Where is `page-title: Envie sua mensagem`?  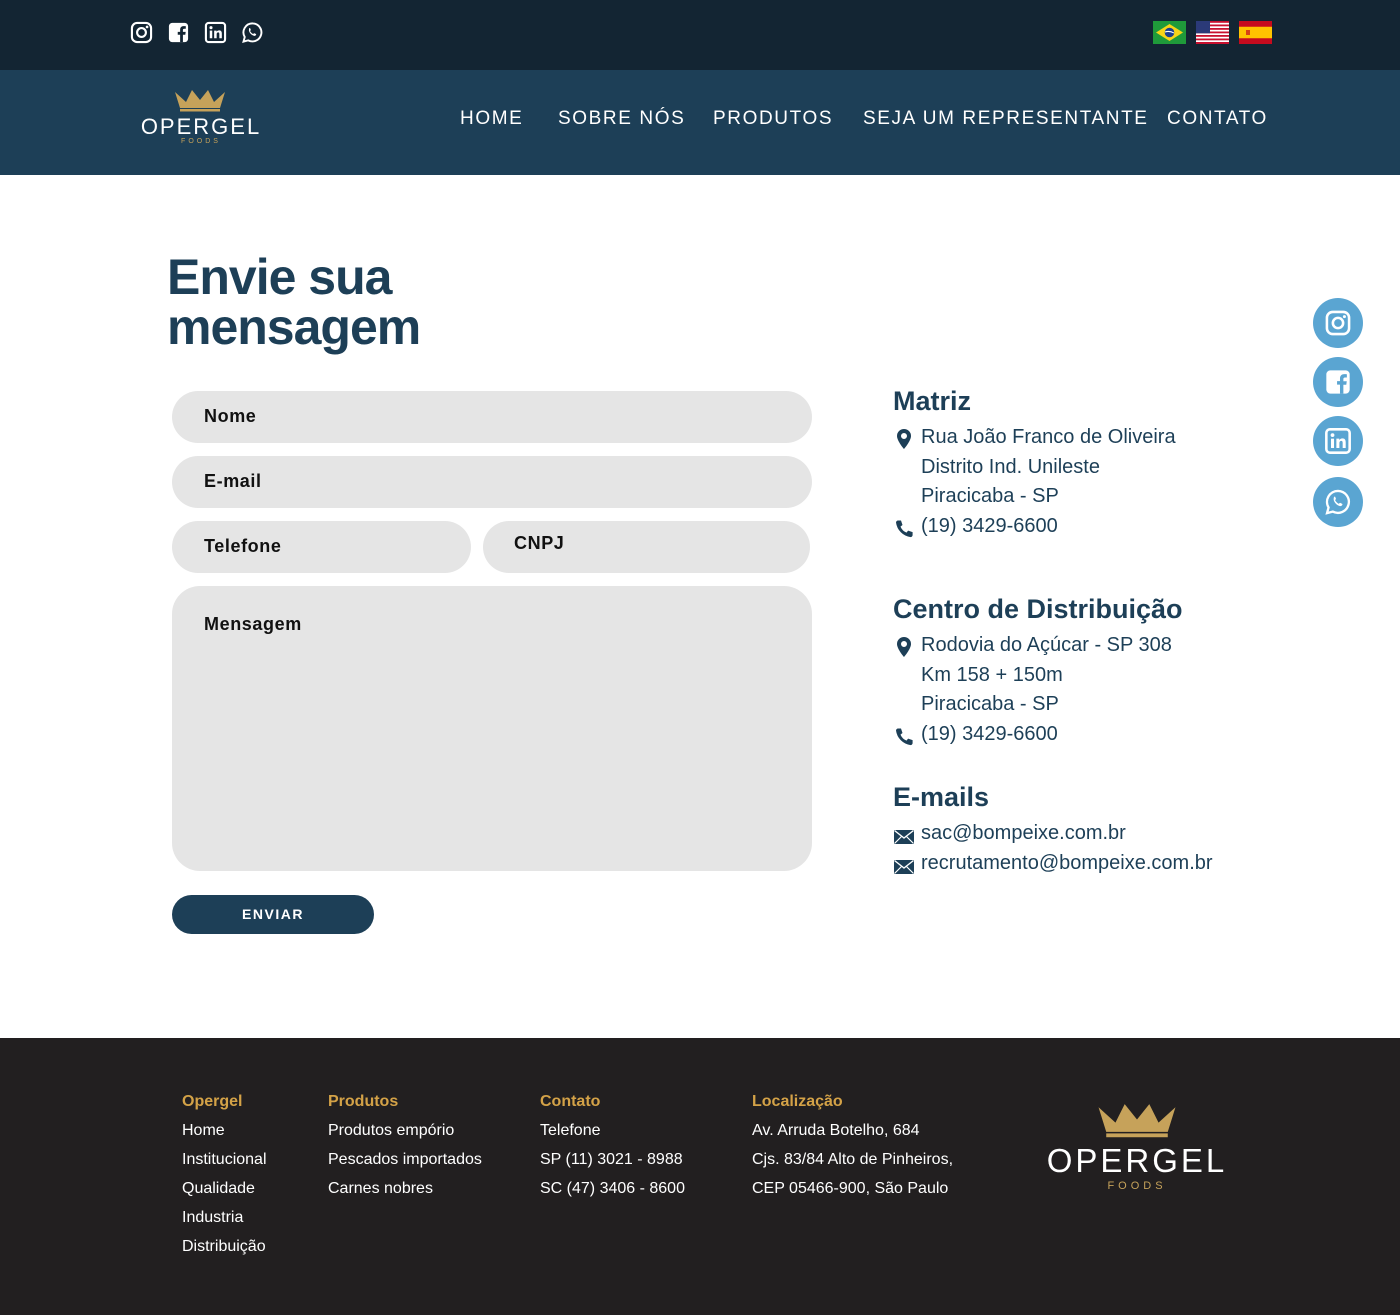 page-title: Envie sua mensagem is located at coordinates (347, 302).